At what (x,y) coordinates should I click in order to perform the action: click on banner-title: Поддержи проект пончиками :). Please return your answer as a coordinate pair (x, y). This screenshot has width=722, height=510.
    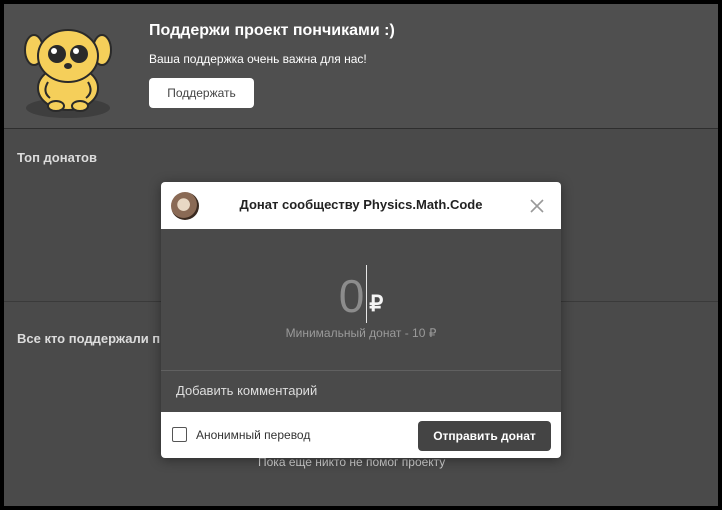
    Looking at the image, I should click on (272, 30).